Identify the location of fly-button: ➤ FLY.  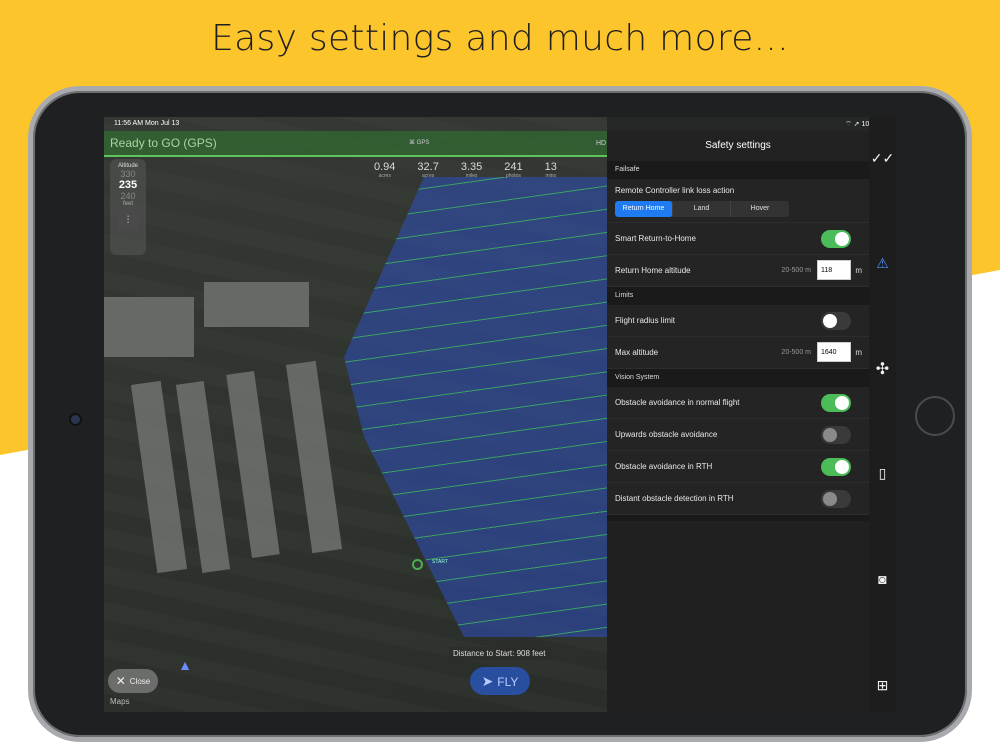
(500, 681).